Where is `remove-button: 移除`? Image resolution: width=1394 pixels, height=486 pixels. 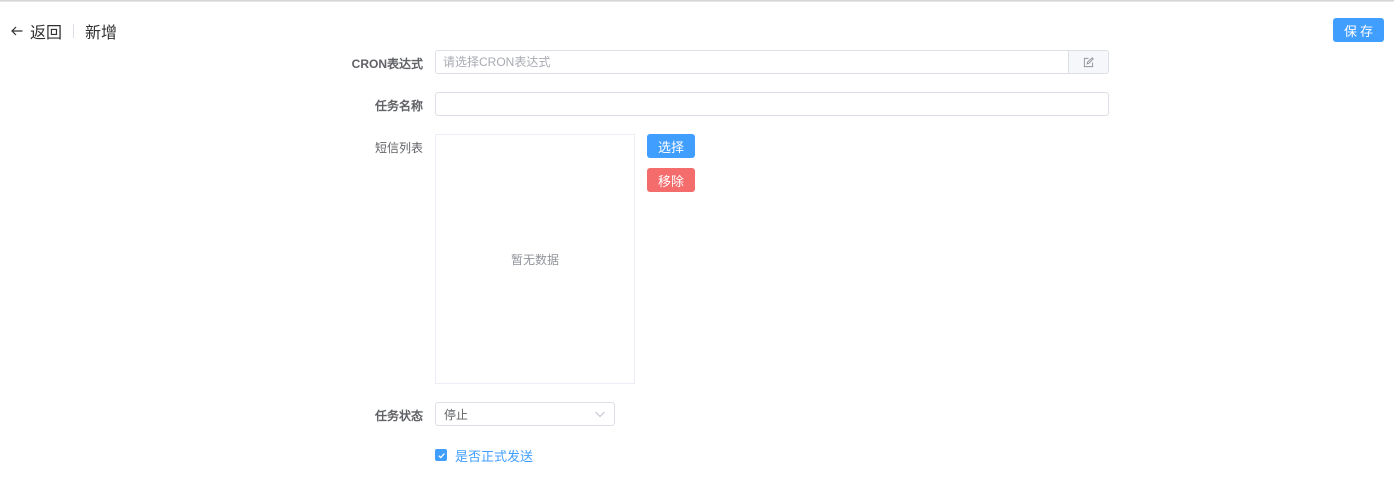 remove-button: 移除 is located at coordinates (671, 180).